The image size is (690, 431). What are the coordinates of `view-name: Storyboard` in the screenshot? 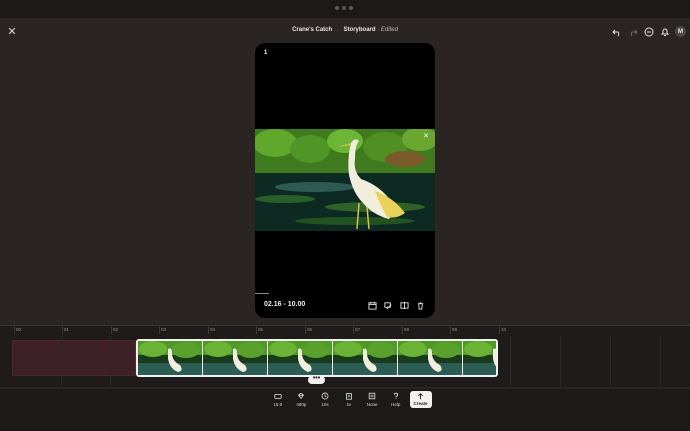 It's located at (359, 30).